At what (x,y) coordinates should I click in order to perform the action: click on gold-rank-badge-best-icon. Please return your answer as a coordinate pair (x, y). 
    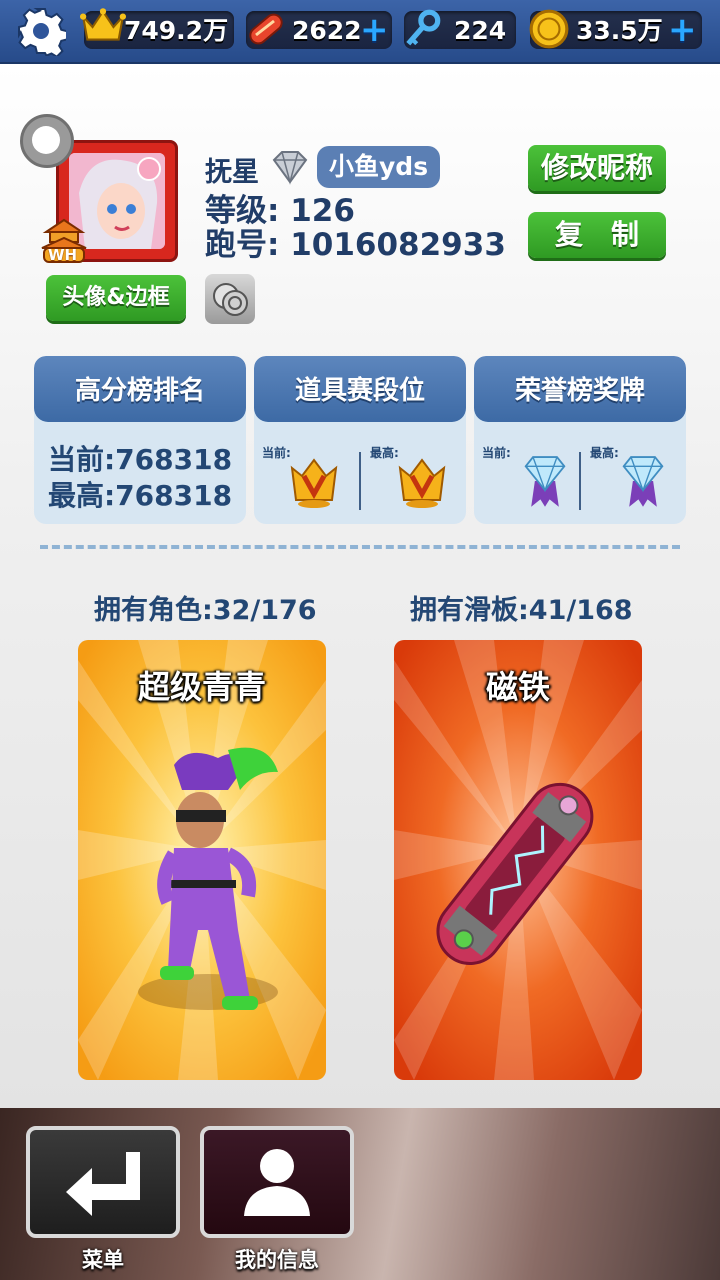
    Looking at the image, I should click on (422, 483).